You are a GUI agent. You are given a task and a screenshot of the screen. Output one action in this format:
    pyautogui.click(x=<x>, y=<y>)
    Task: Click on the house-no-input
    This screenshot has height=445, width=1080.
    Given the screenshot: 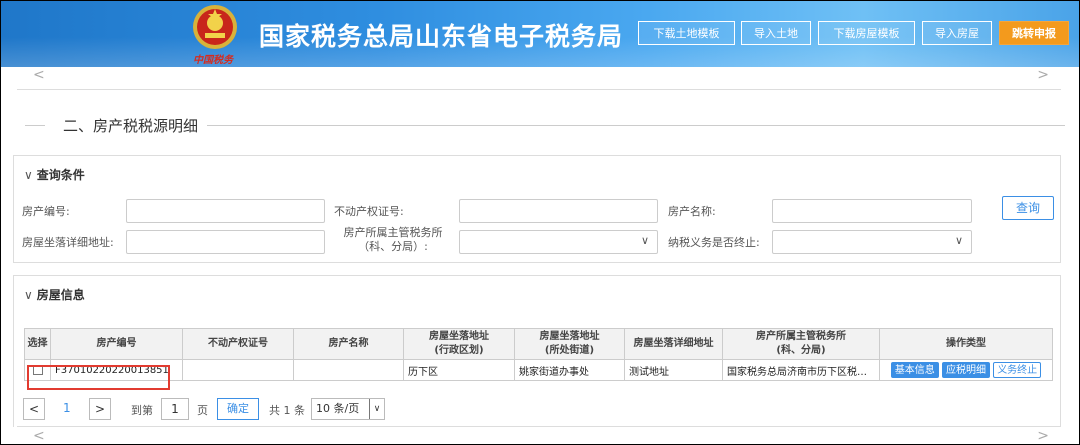 What is the action you would take?
    pyautogui.click(x=225, y=211)
    